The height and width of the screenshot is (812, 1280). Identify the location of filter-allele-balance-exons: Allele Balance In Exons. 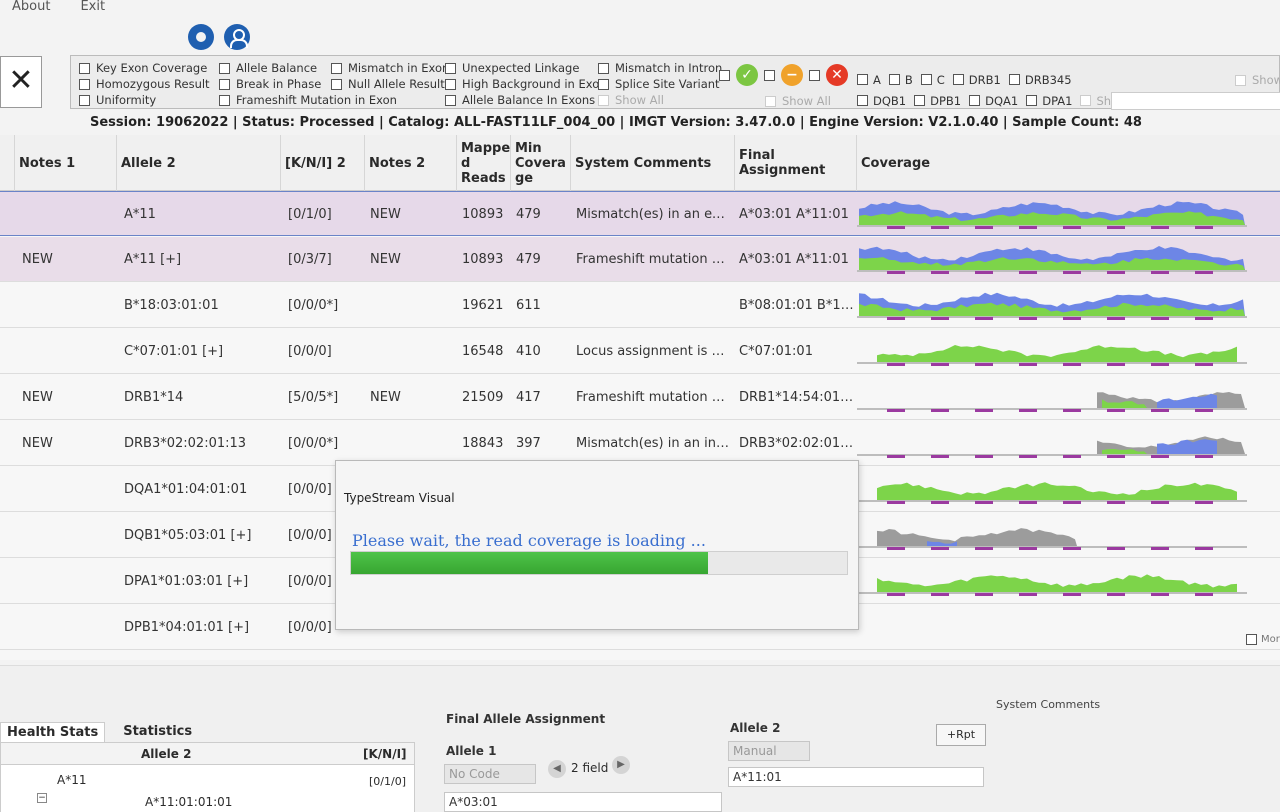
(526, 100).